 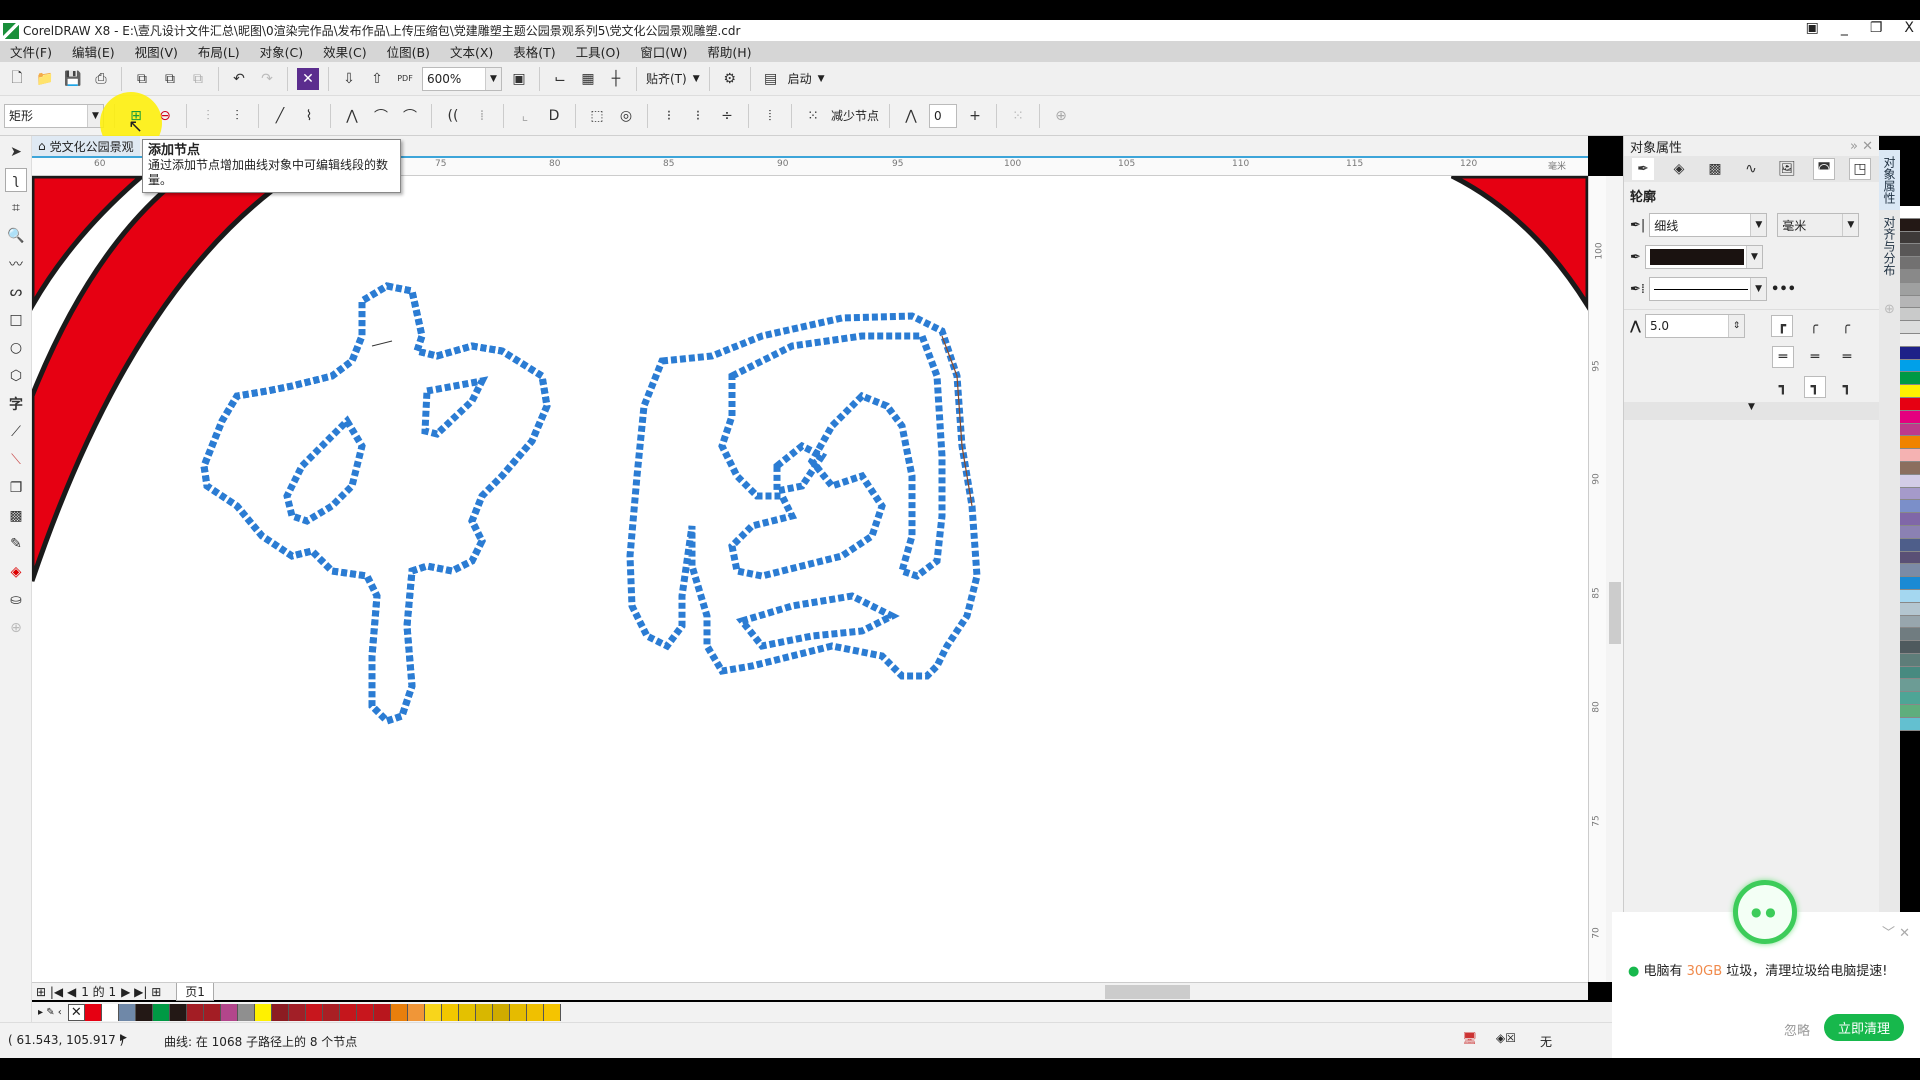 I want to click on page-tab: 页1, so click(x=195, y=991).